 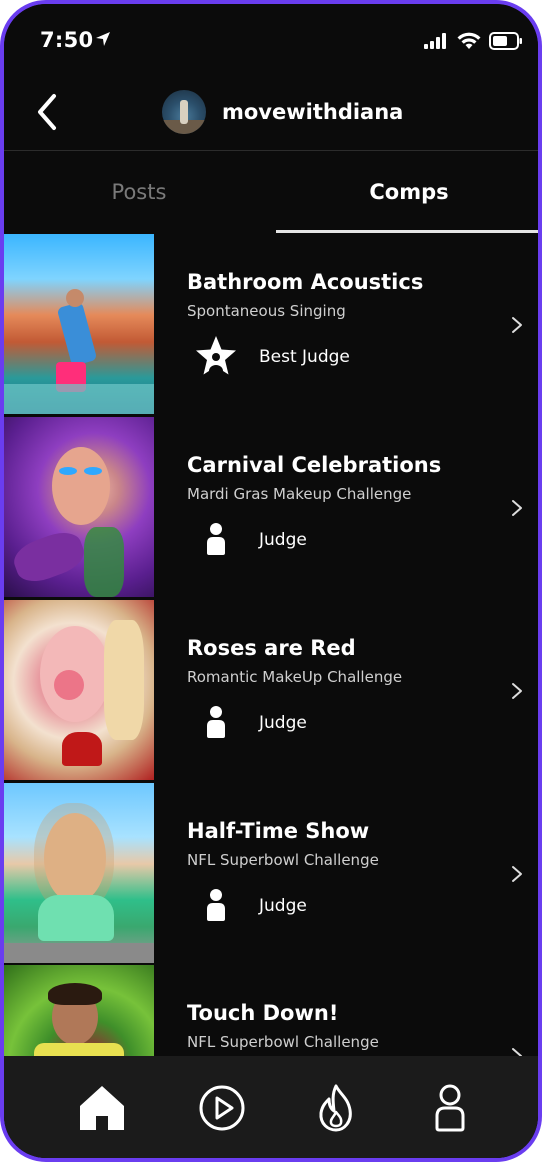 What do you see at coordinates (295, 677) in the screenshot?
I see `comp-subtitle: Romantic MakeUp Challenge` at bounding box center [295, 677].